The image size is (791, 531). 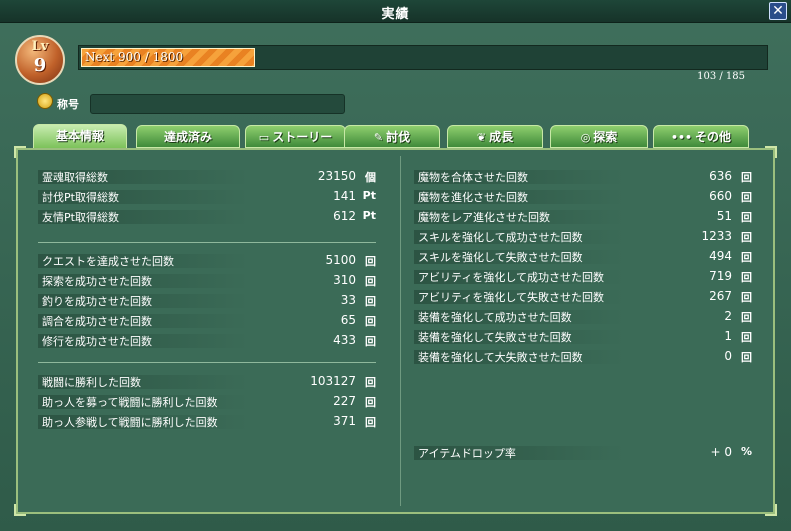 I want to click on level-value: 9, so click(x=40, y=65).